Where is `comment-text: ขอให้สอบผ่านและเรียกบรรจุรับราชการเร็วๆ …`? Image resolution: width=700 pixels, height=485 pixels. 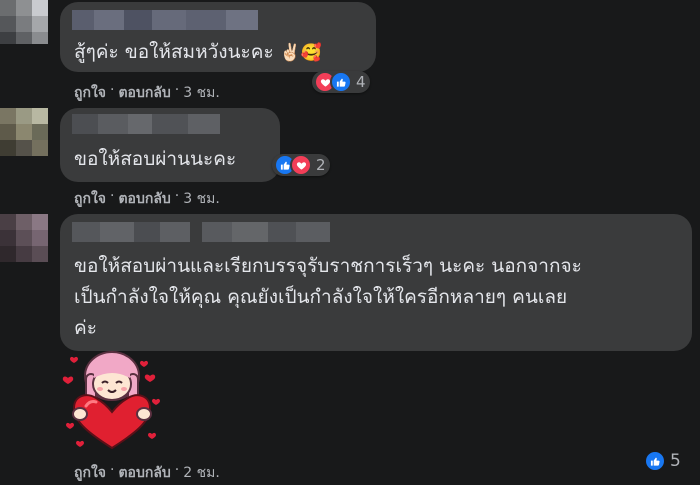
comment-text: ขอให้สอบผ่านและเรียกบรรจุรับราชการเร็วๆ … is located at coordinates (328, 297).